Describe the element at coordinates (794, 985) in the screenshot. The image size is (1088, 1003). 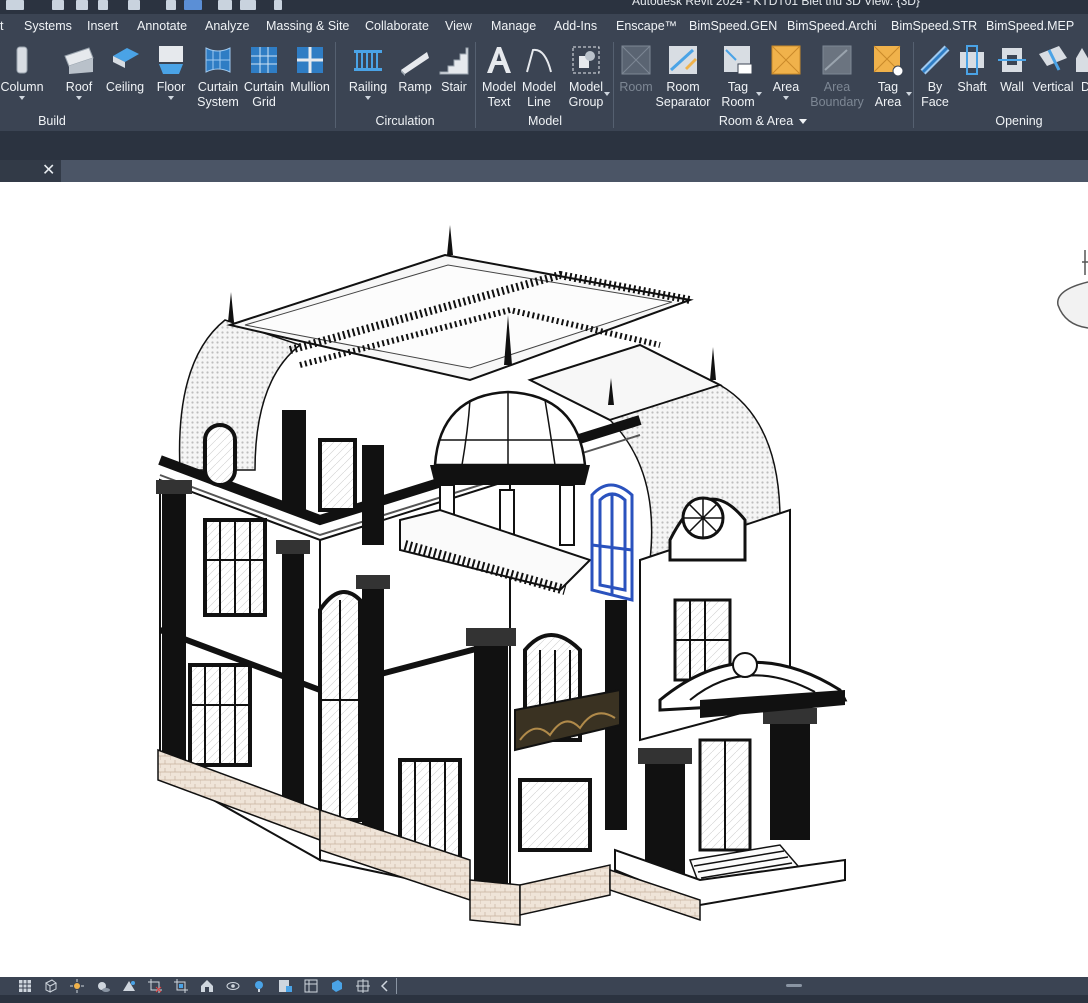
I see `horizontal-scrollbar-thumb` at that location.